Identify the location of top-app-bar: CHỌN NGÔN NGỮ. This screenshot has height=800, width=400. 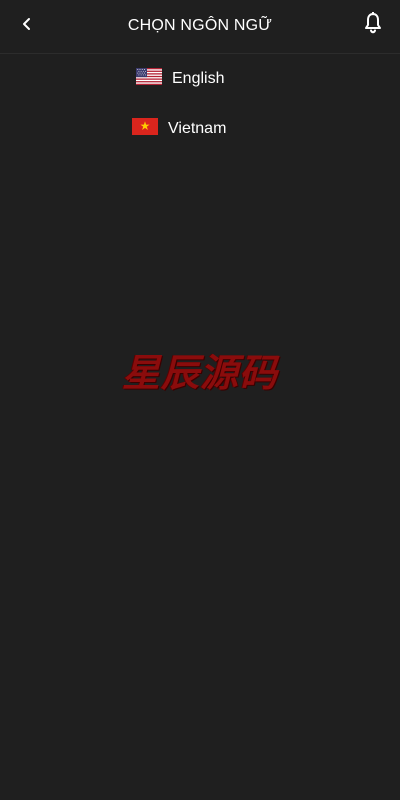
(200, 27).